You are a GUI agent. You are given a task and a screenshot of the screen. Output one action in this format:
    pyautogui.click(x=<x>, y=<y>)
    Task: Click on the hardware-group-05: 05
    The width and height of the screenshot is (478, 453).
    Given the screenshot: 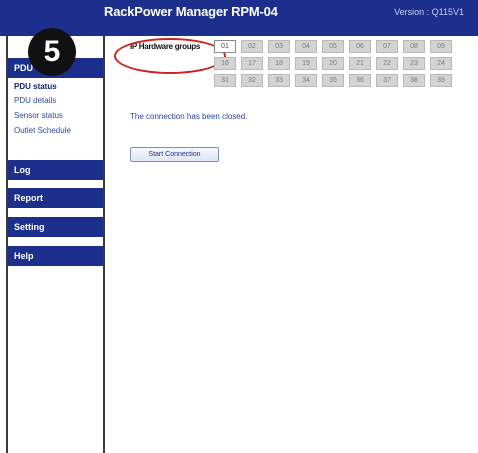 What is the action you would take?
    pyautogui.click(x=333, y=46)
    